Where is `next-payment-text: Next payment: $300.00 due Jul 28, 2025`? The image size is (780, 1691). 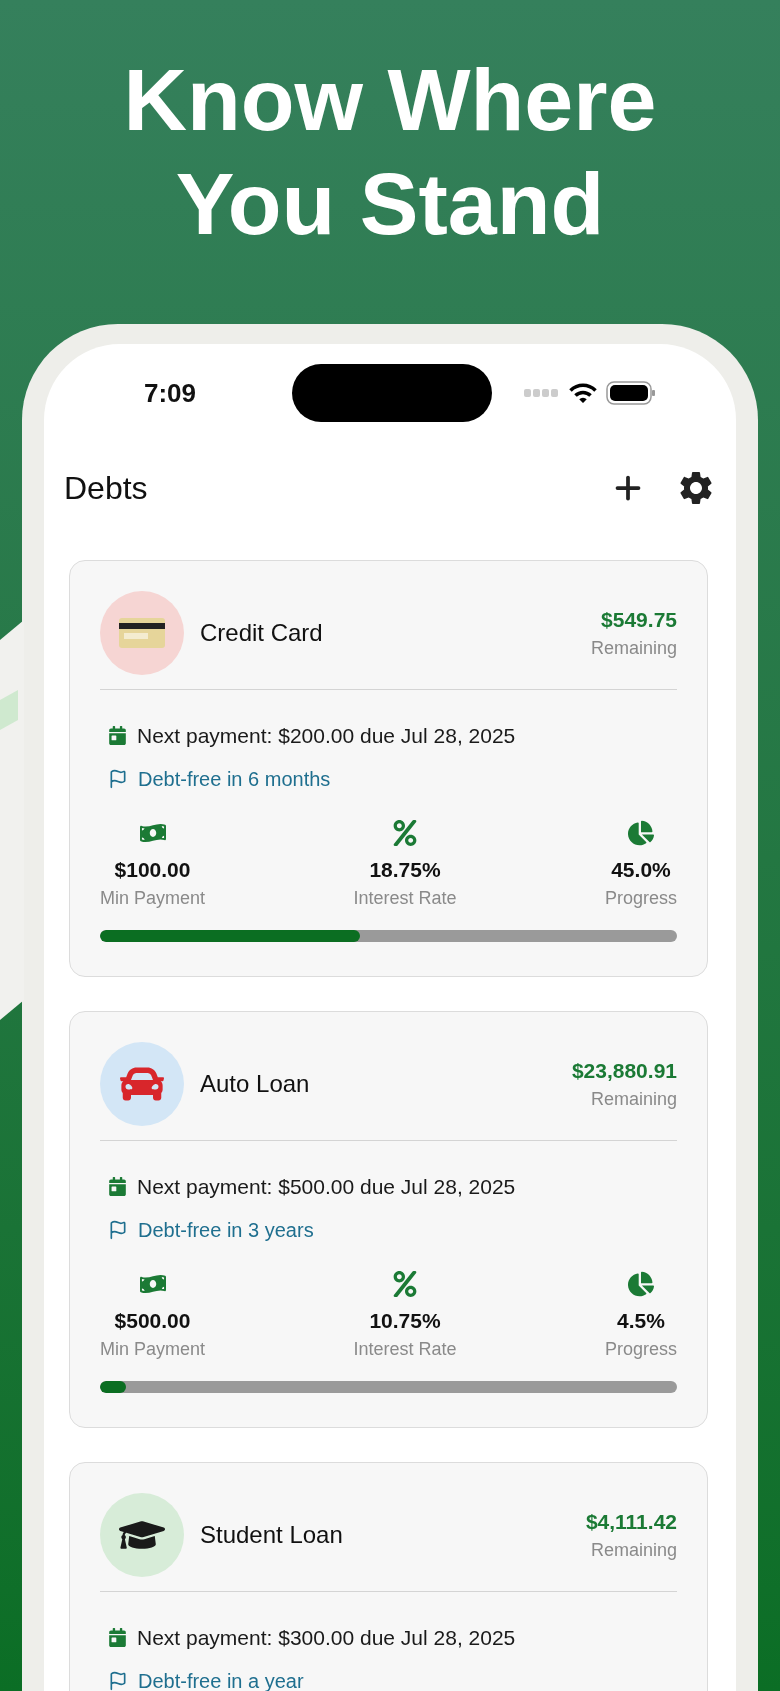
next-payment-text: Next payment: $300.00 due Jul 28, 2025 is located at coordinates (326, 1638).